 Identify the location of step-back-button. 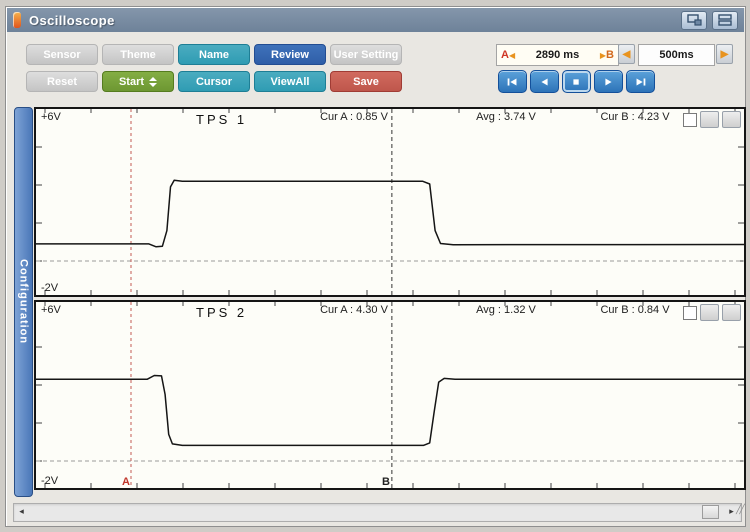
(544, 81).